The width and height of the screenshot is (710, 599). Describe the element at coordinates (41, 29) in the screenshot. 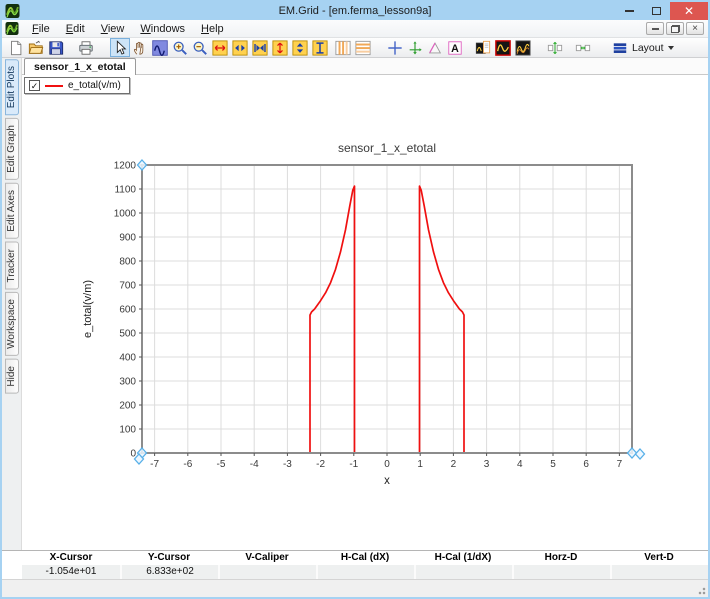

I see `menu-file: File` at that location.